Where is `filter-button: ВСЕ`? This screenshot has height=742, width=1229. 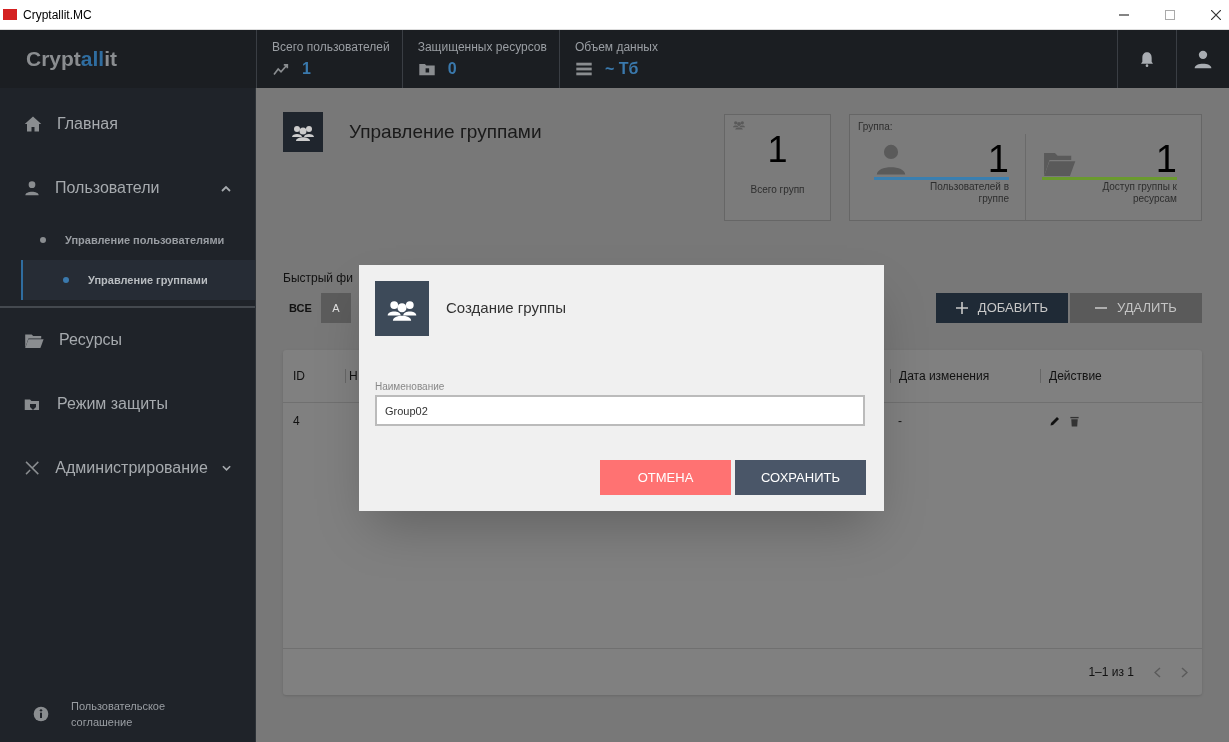 filter-button: ВСЕ is located at coordinates (300, 308).